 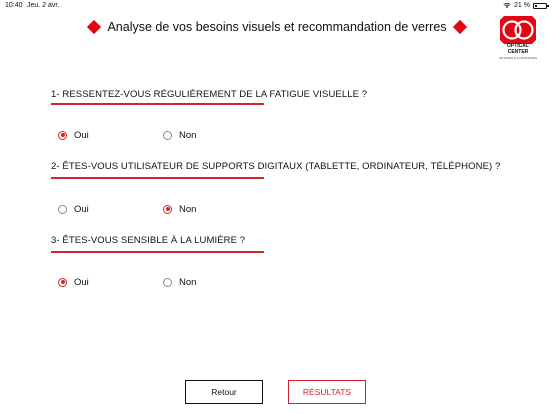 What do you see at coordinates (224, 392) in the screenshot?
I see `back-button: Retour` at bounding box center [224, 392].